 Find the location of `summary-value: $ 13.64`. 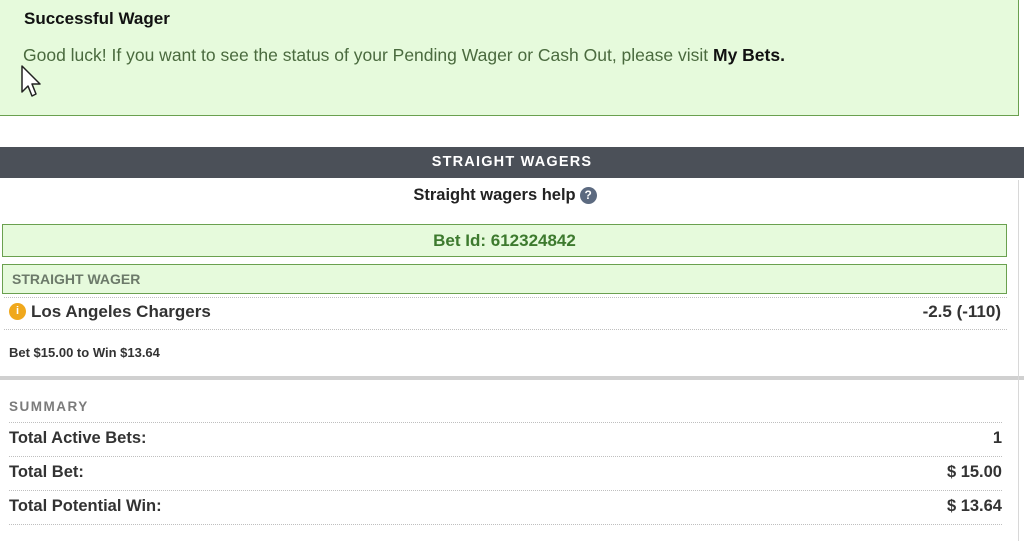

summary-value: $ 13.64 is located at coordinates (974, 506).